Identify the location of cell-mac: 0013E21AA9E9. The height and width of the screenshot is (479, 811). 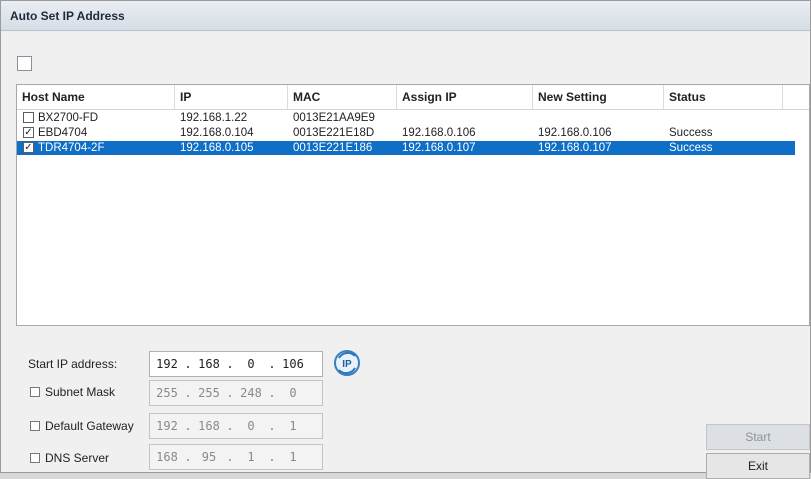
(334, 118).